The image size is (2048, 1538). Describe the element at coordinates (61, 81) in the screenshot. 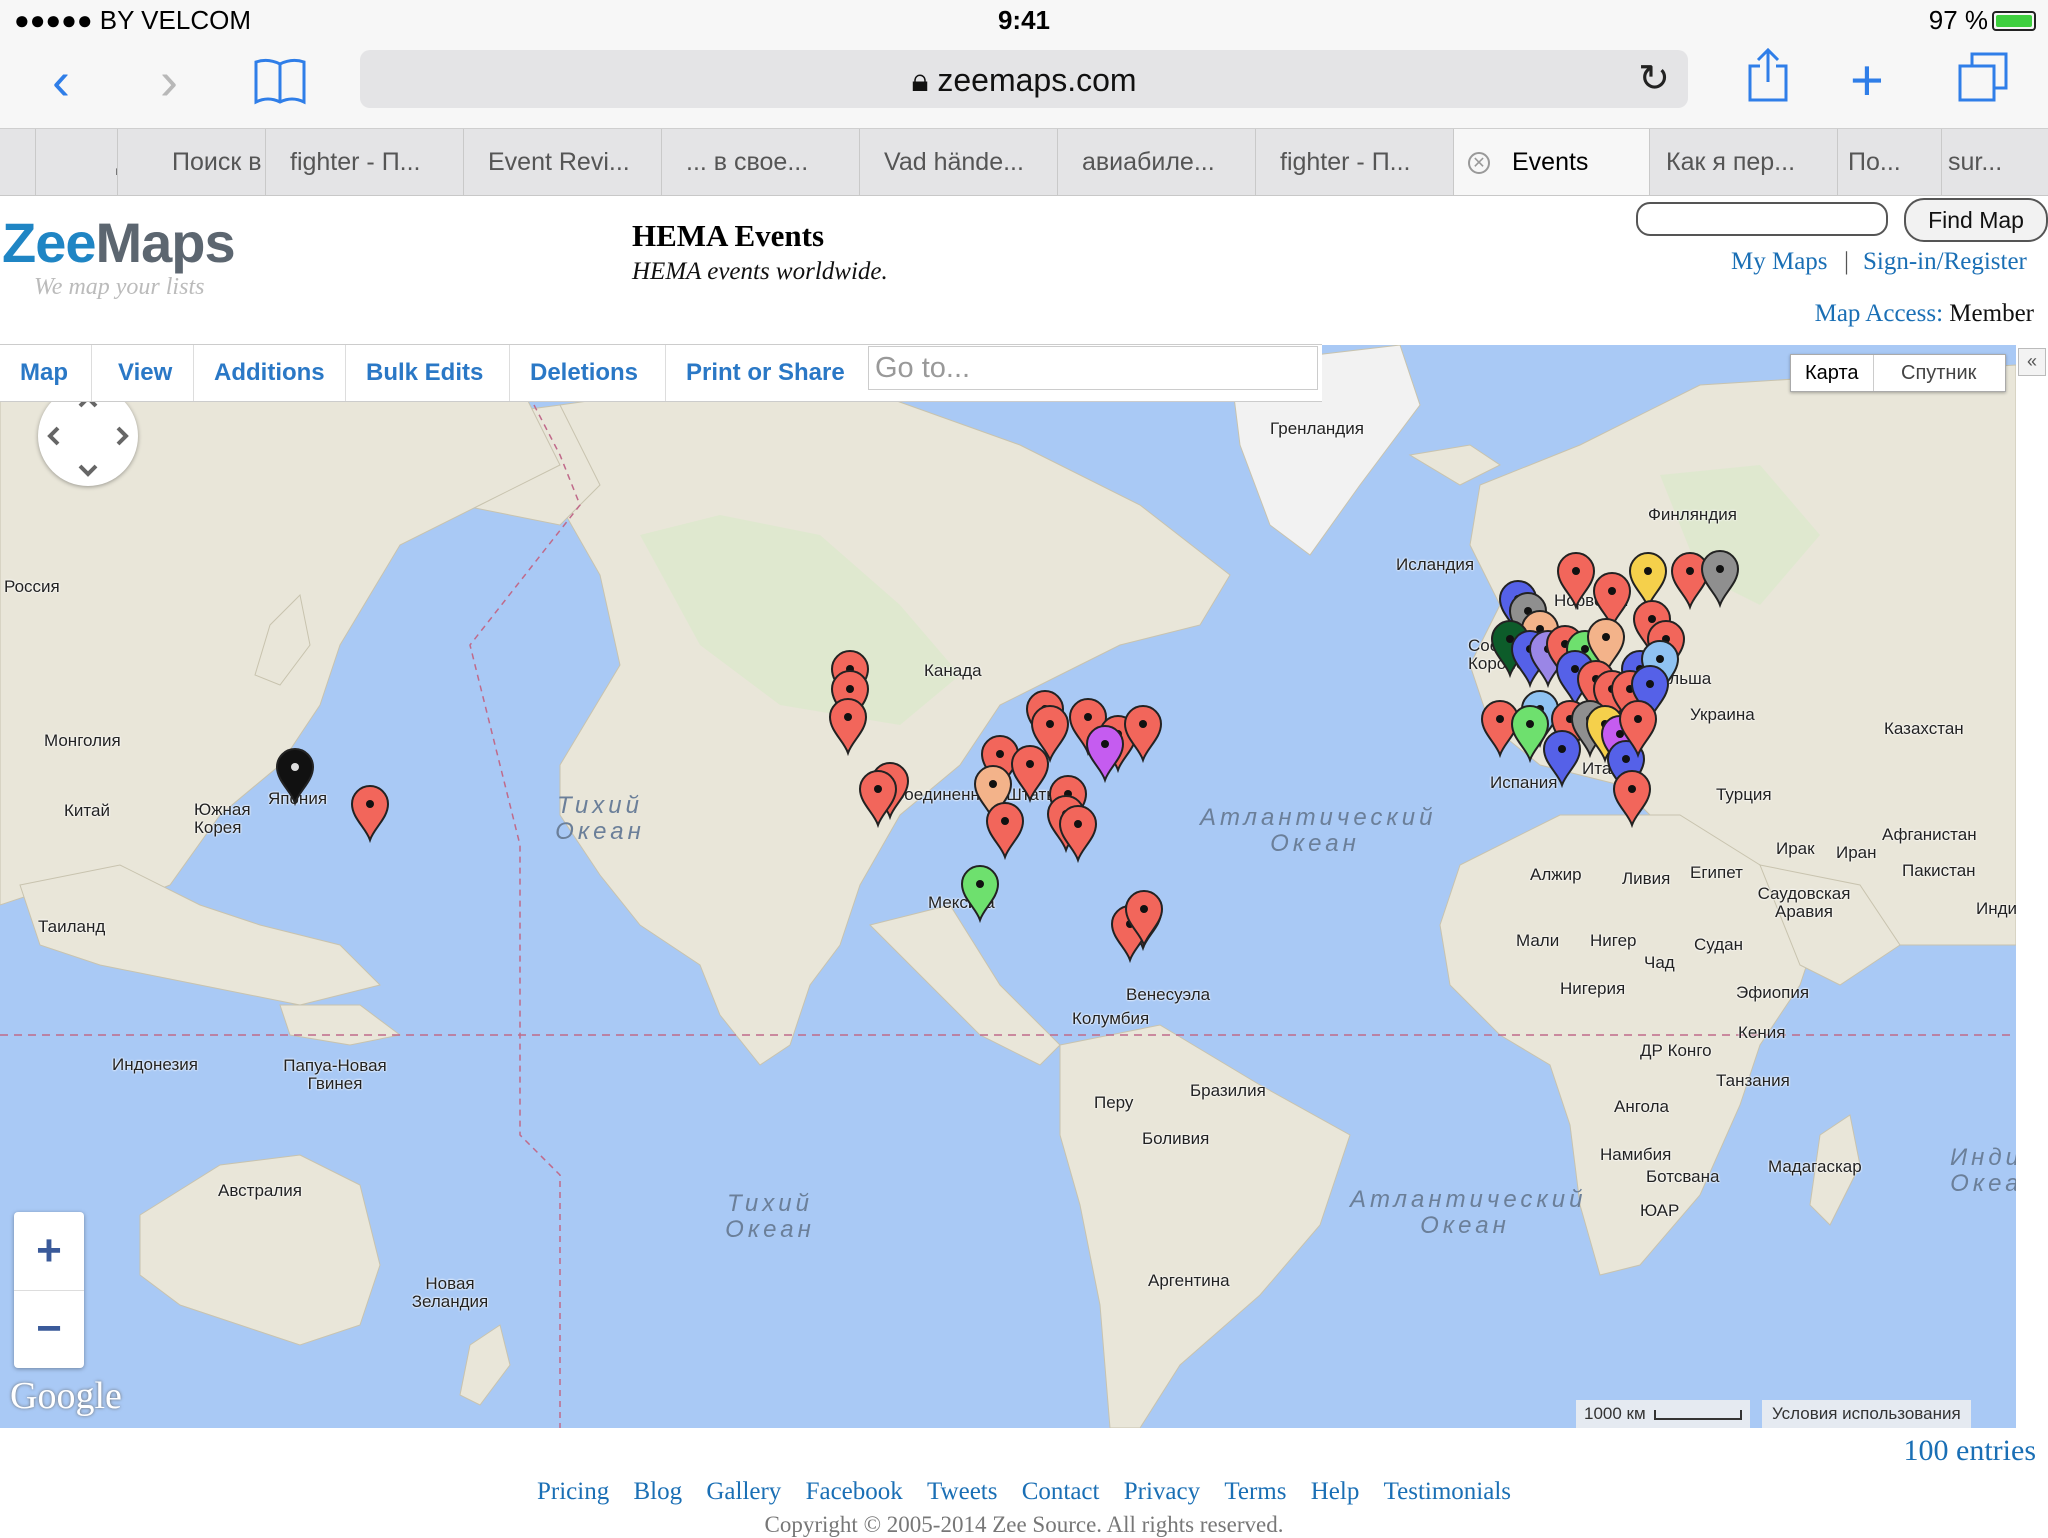

I see `back-icon: ‹` at that location.